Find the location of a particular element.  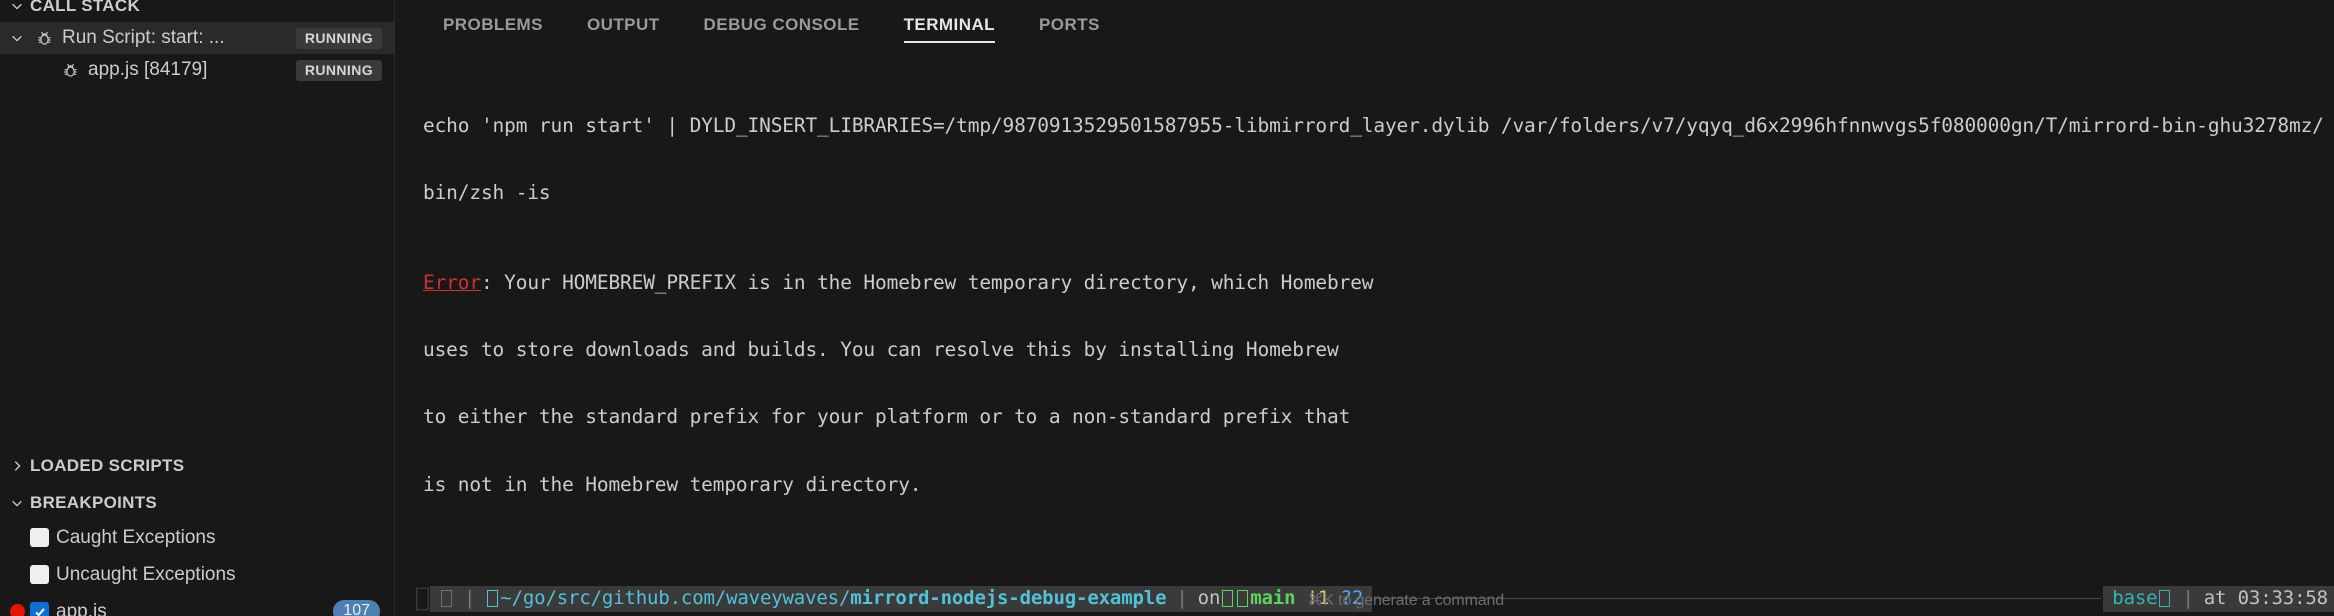

breakpoint-item-uncaught-exceptions: Uncaught Exceptions is located at coordinates (197, 574).